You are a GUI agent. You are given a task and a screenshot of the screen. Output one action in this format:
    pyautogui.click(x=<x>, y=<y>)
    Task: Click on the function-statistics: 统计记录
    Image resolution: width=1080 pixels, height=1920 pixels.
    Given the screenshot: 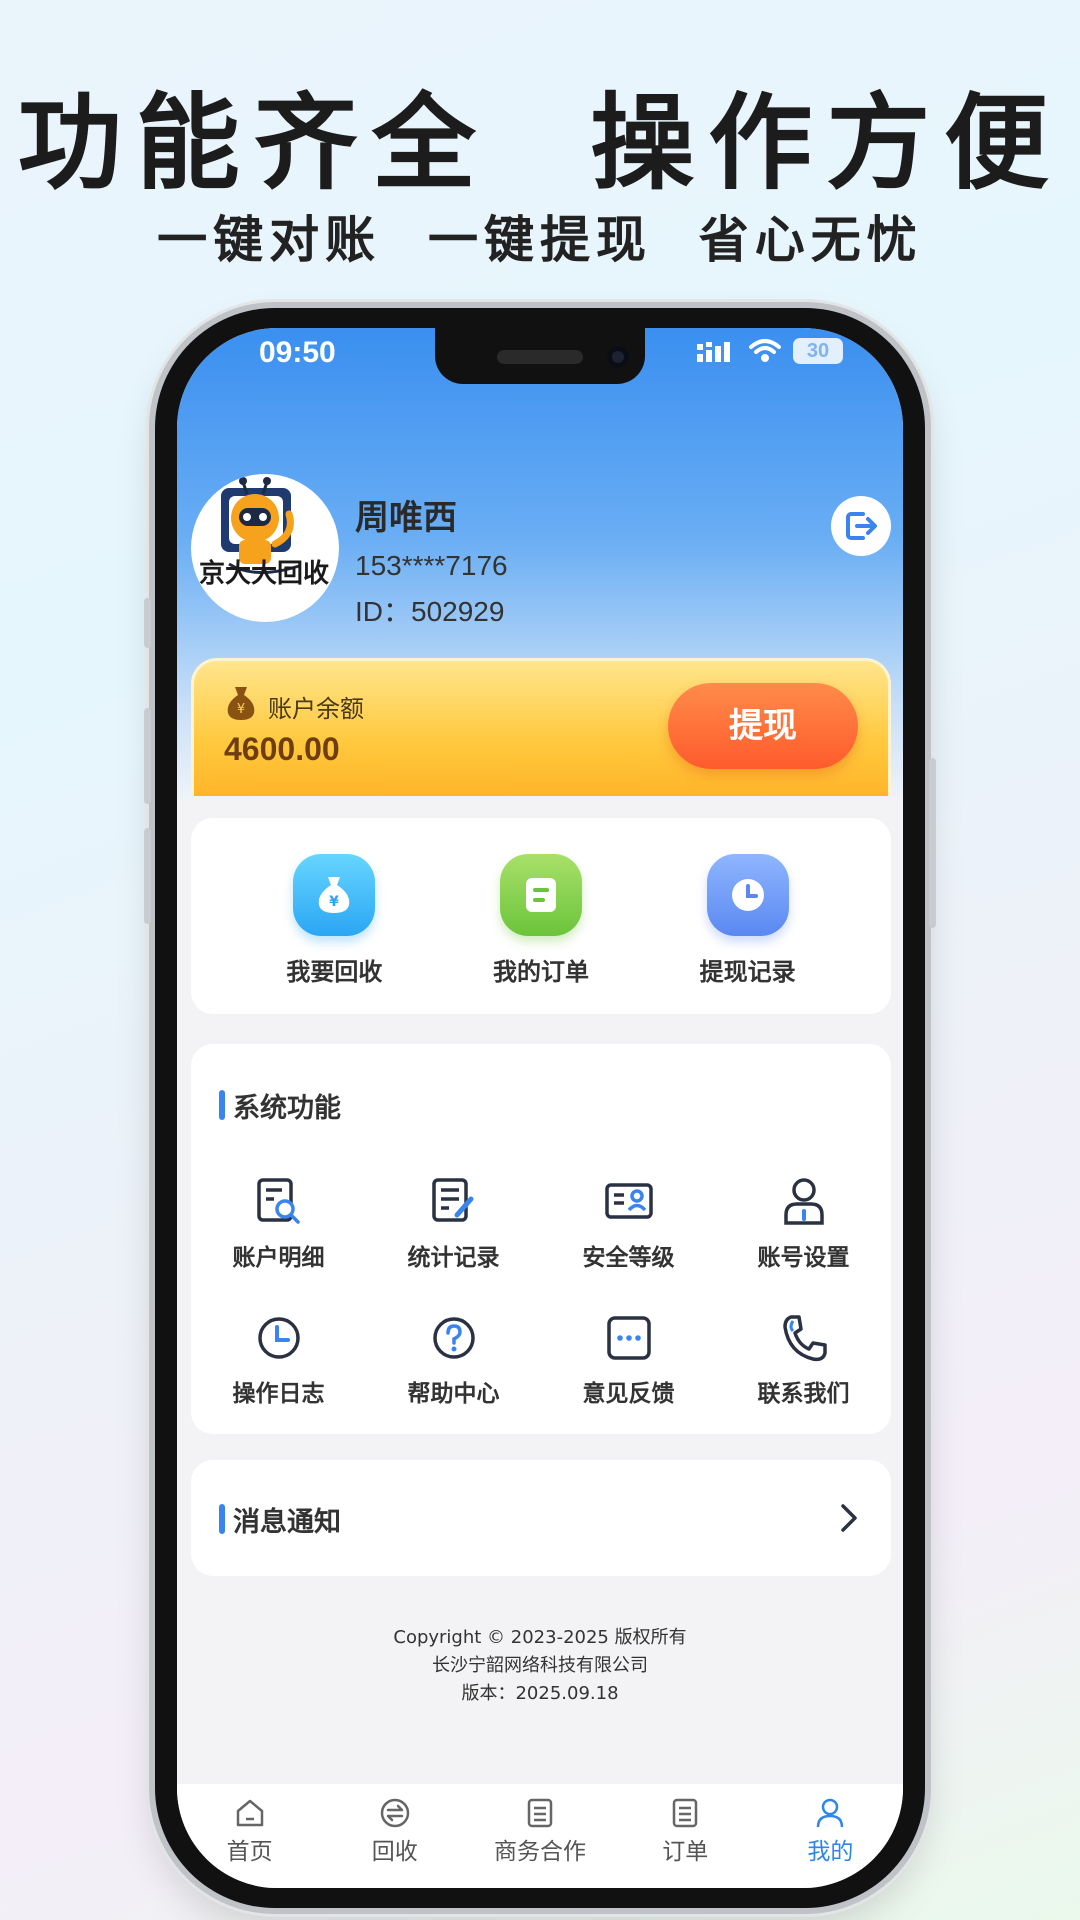 What is the action you would take?
    pyautogui.click(x=453, y=1223)
    